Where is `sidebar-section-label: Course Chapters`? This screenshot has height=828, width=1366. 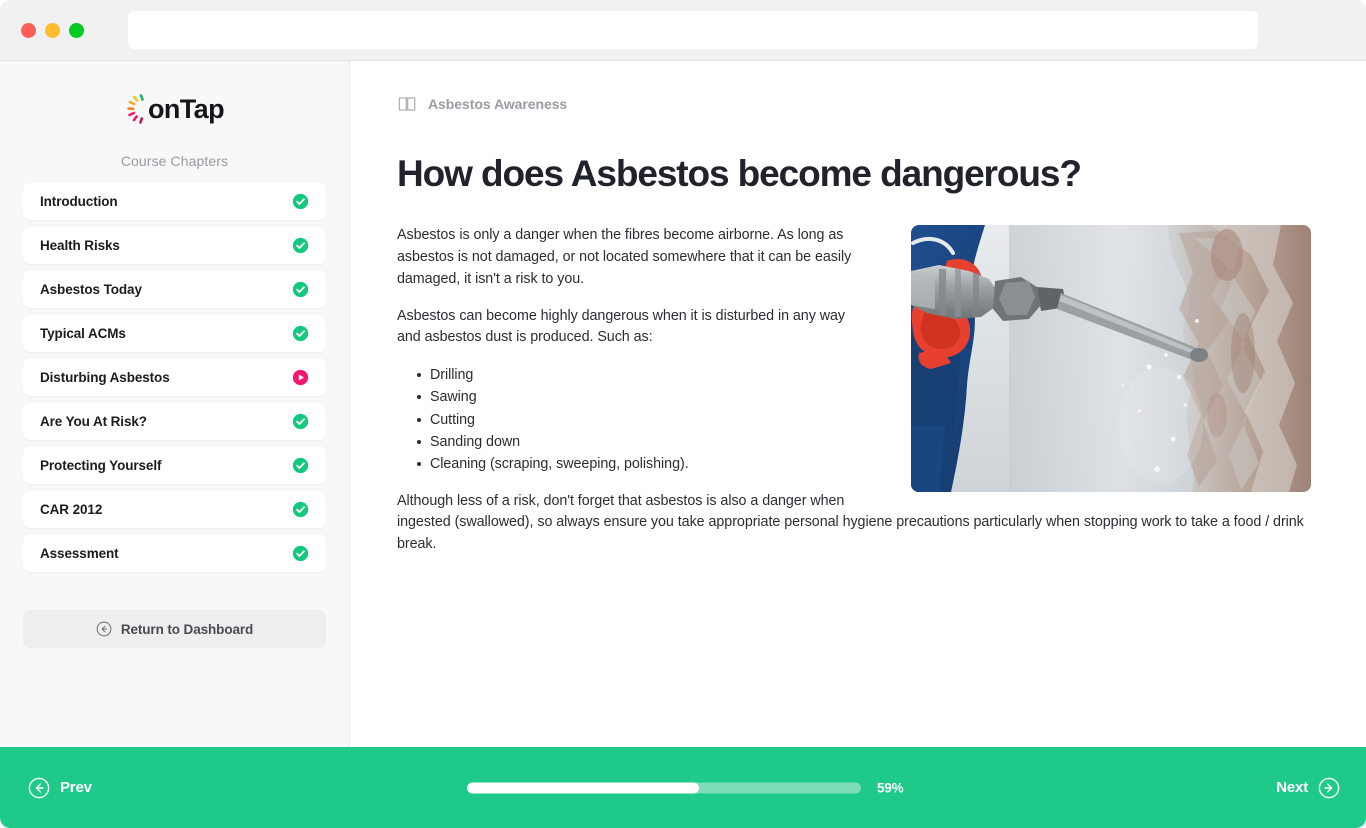
sidebar-section-label: Course Chapters is located at coordinates (174, 161).